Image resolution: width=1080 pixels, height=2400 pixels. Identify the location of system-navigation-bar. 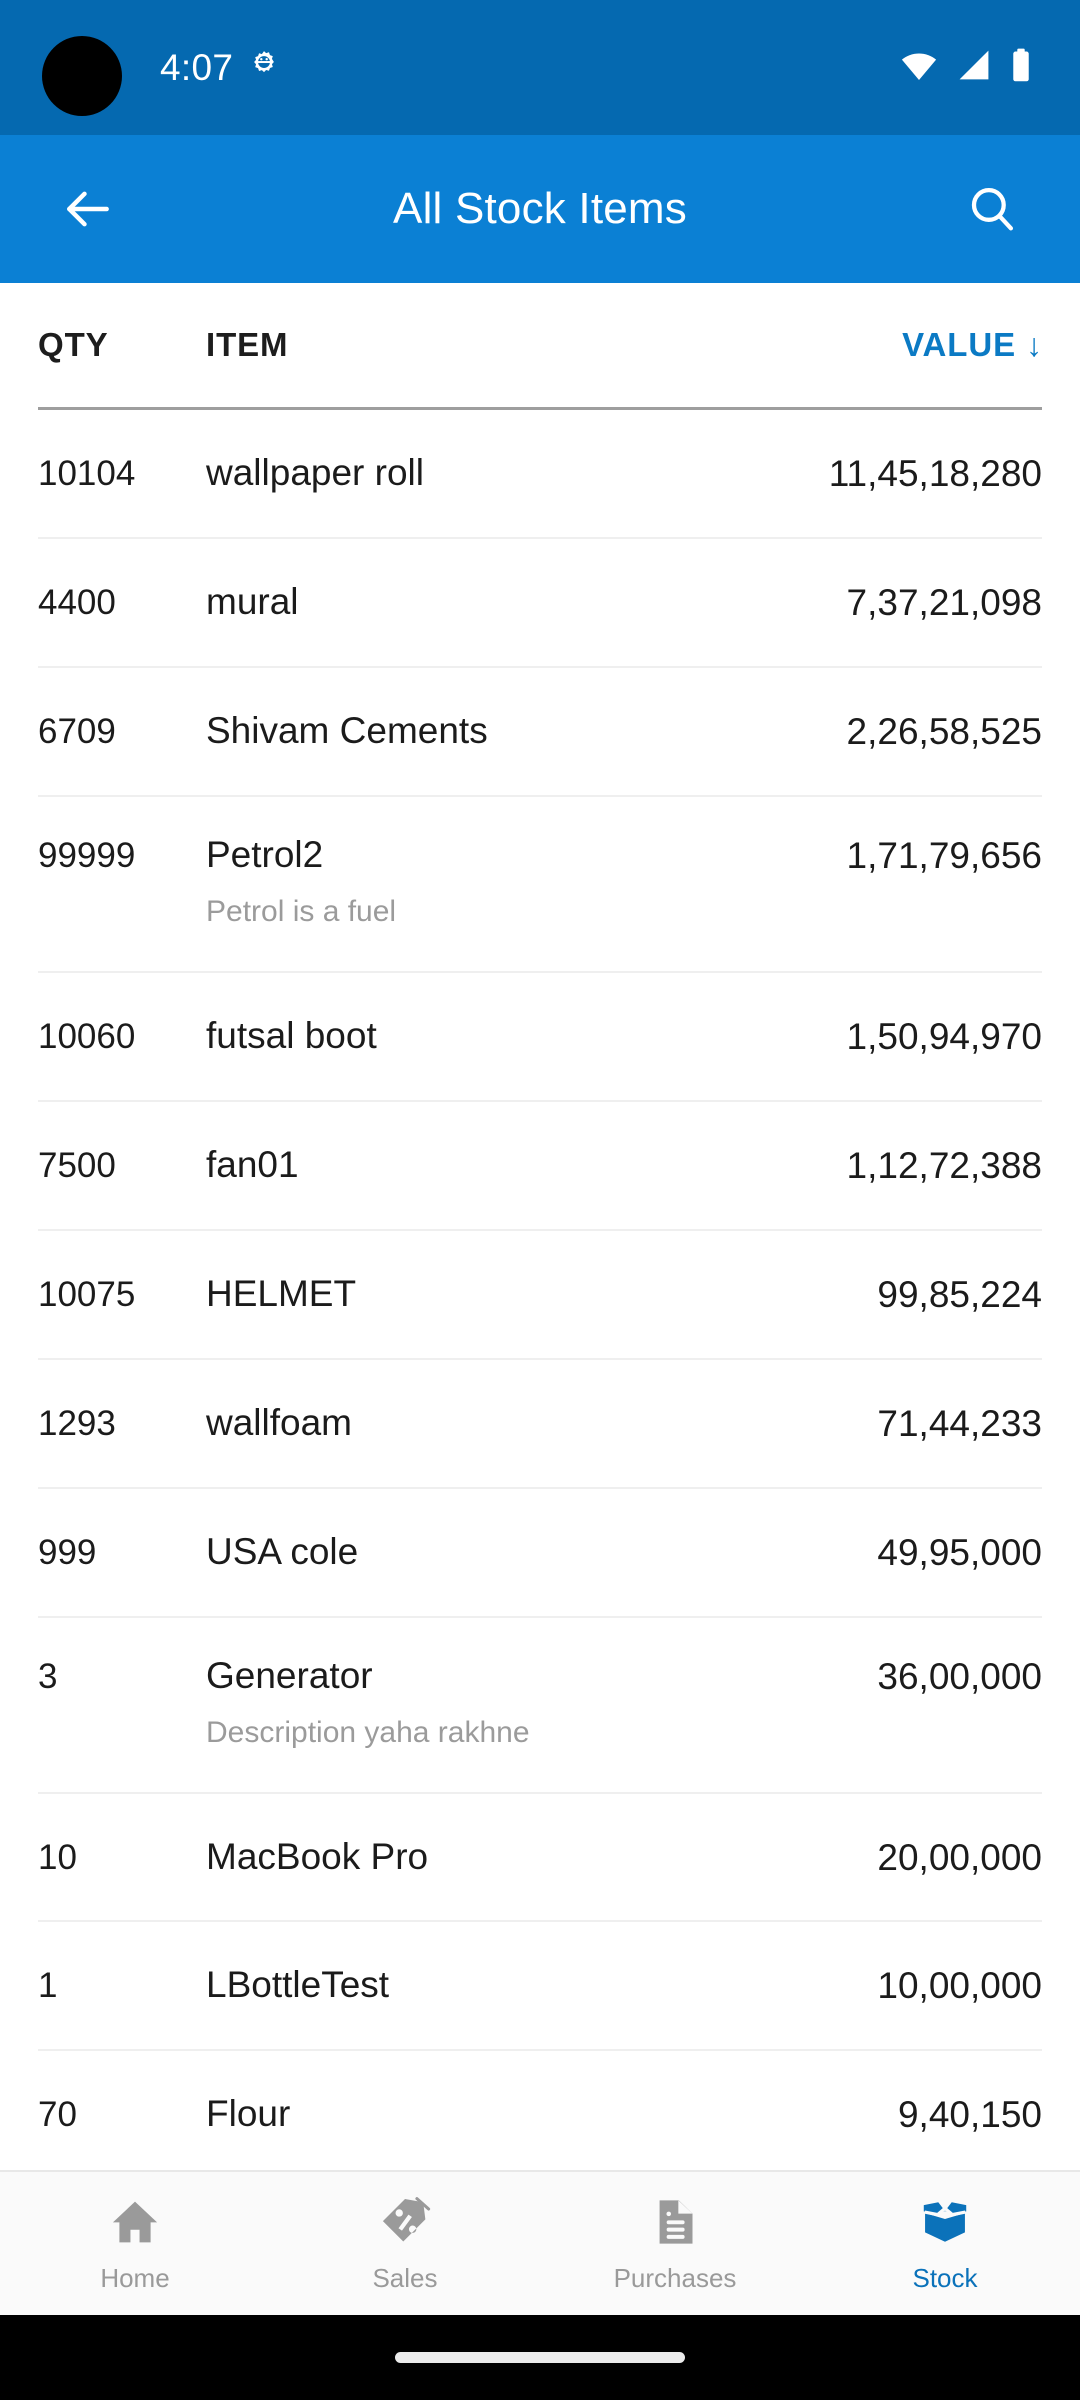
(540, 2357).